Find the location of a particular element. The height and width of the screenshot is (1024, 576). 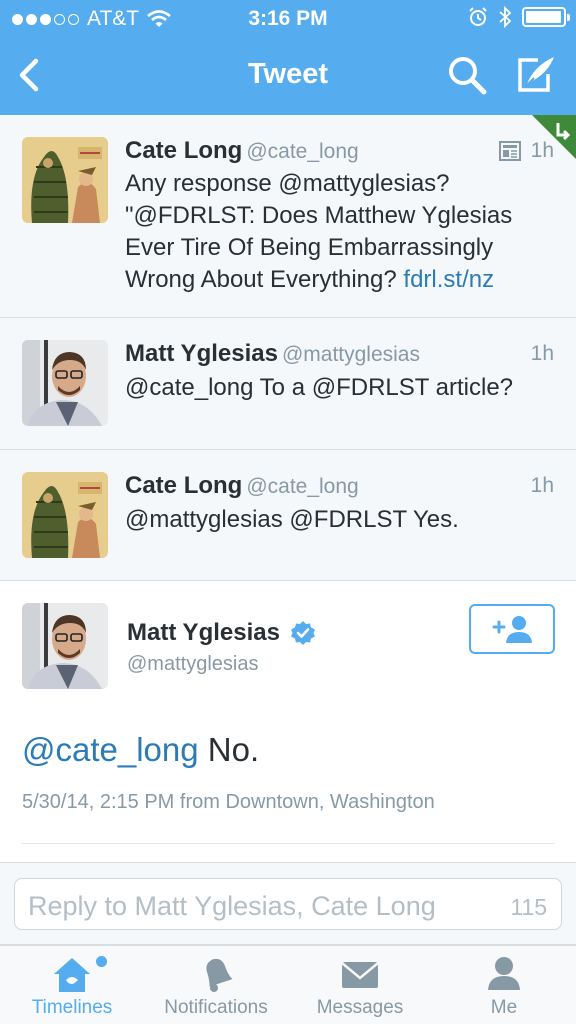

mention-link: @cate_long is located at coordinates (110, 749).